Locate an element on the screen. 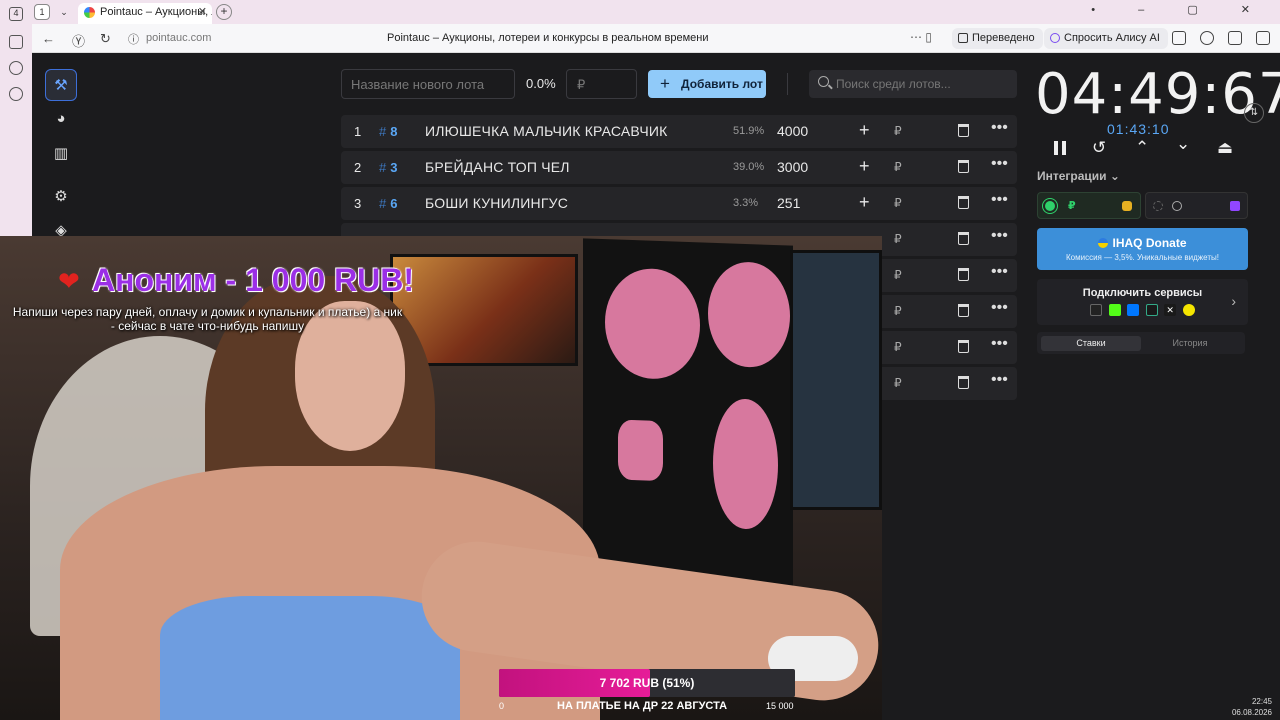  lot-percent: 51.9% is located at coordinates (749, 131).